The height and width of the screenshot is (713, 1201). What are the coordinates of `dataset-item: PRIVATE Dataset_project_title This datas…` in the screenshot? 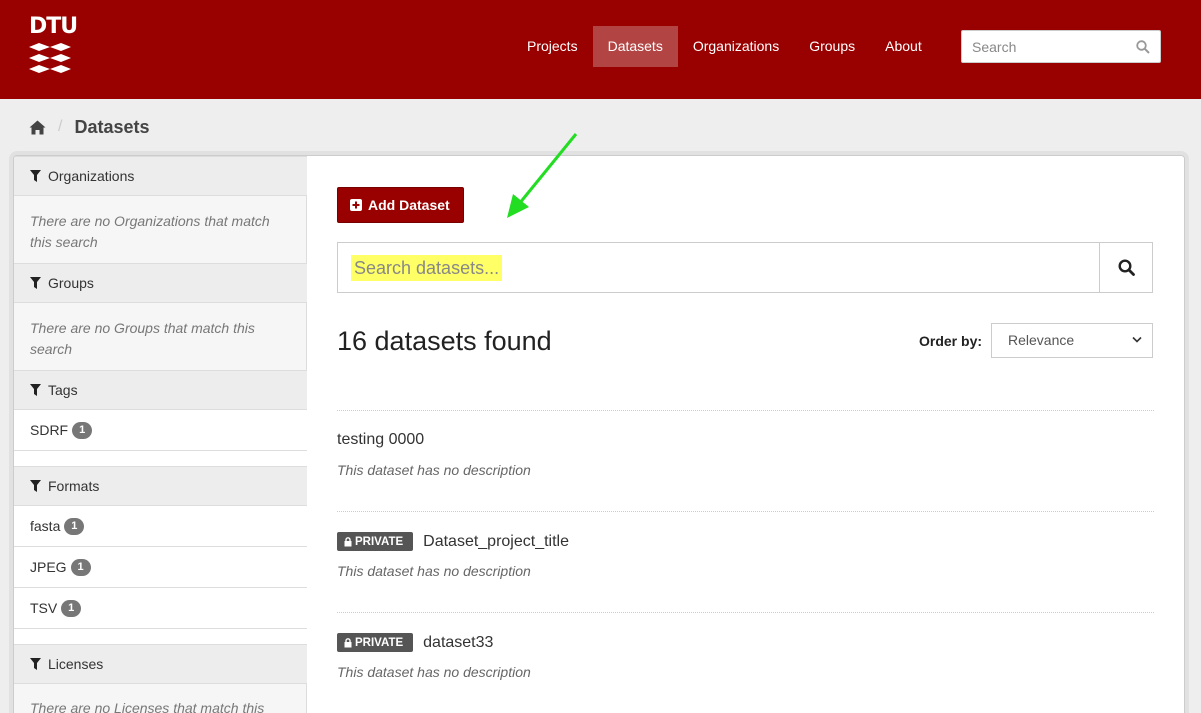 It's located at (745, 561).